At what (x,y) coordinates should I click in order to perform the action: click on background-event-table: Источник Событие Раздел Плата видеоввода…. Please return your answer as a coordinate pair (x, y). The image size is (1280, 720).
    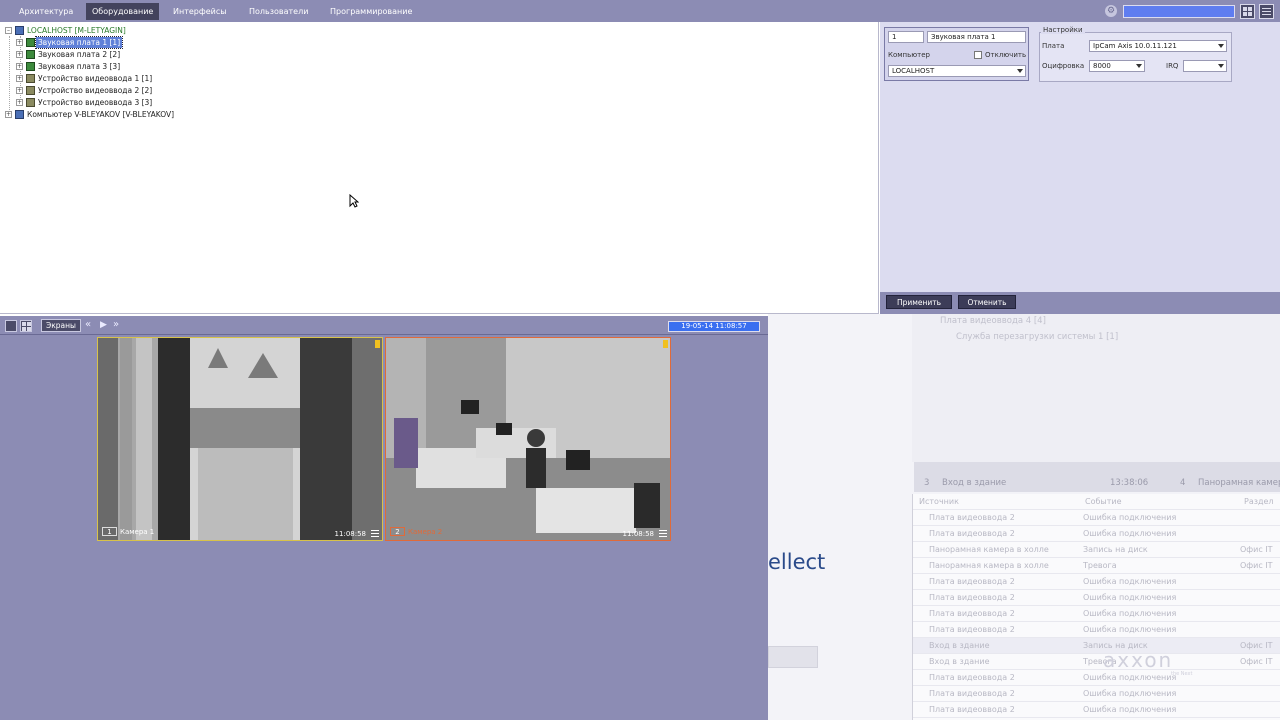
    Looking at the image, I should click on (1096, 607).